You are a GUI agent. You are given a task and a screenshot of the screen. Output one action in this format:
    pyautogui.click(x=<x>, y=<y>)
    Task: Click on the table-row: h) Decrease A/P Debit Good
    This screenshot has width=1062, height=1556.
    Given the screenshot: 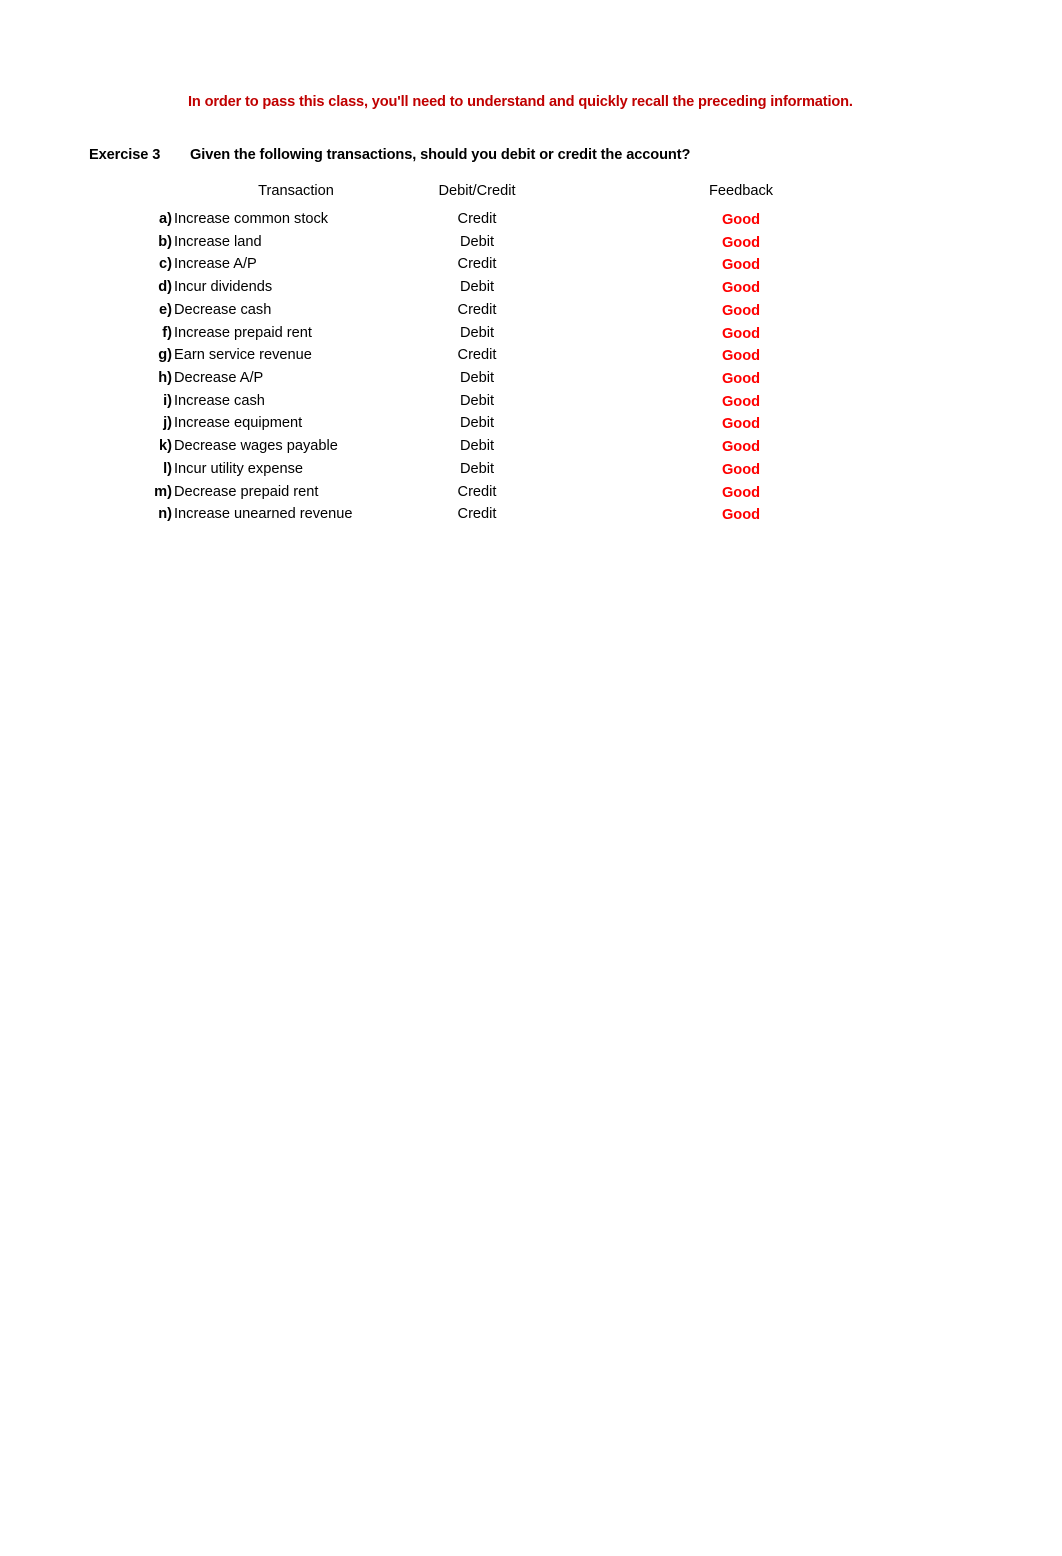 What is the action you would take?
    pyautogui.click(x=531, y=381)
    